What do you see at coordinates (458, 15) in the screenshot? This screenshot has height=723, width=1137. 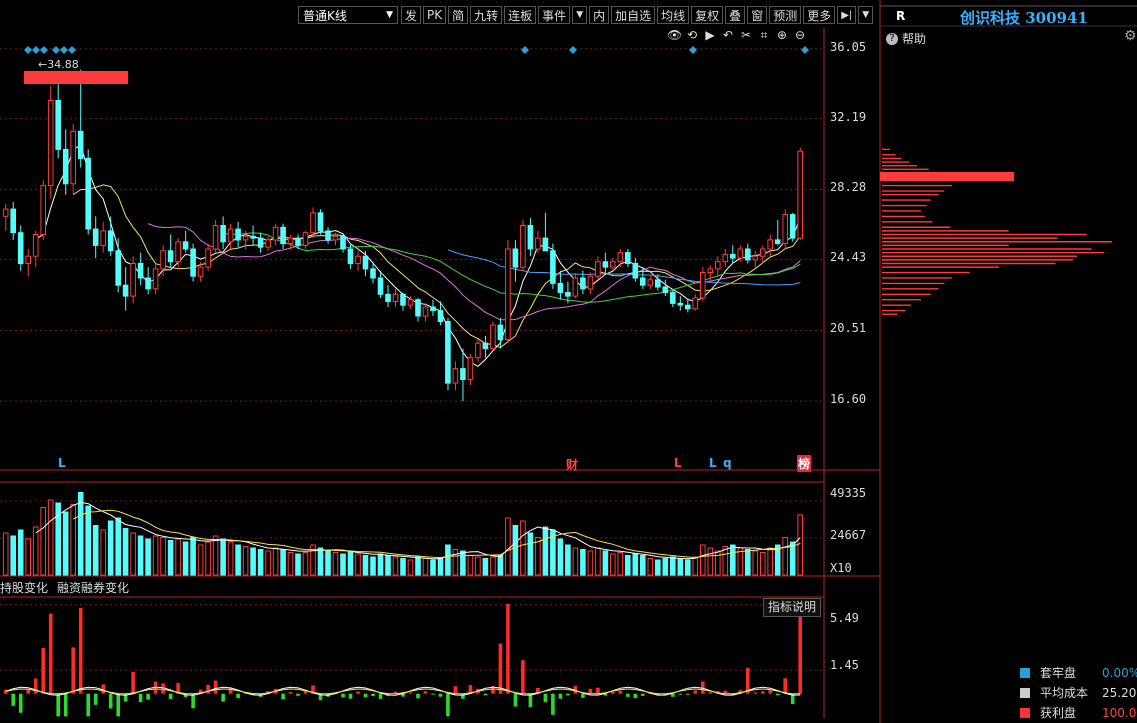 I see `toolbar-button-jian: 简` at bounding box center [458, 15].